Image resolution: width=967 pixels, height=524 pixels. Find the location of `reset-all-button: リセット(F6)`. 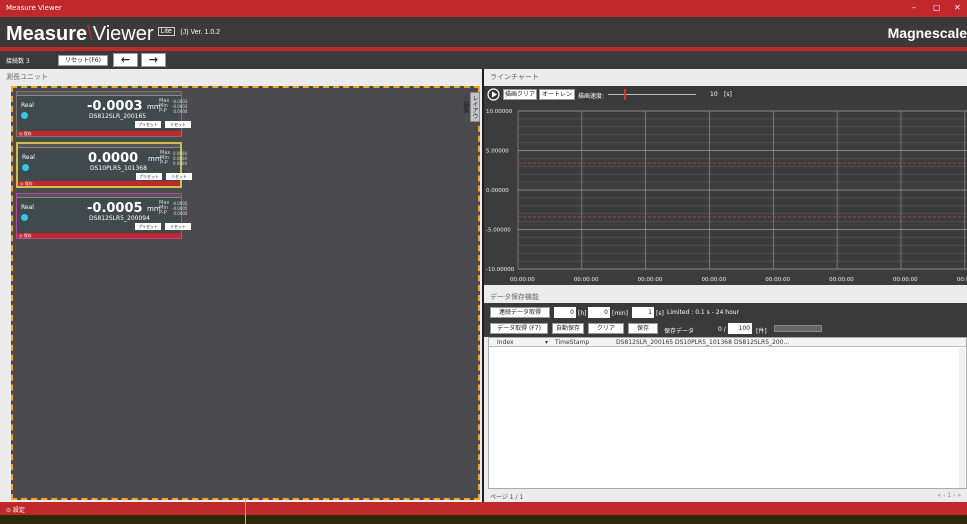

reset-all-button: リセット(F6) is located at coordinates (83, 60).